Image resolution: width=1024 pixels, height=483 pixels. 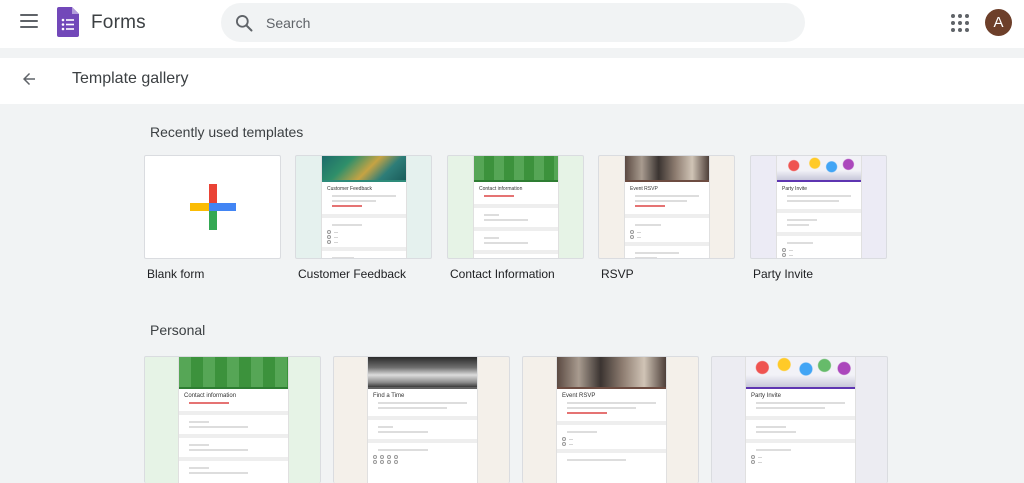 What do you see at coordinates (617, 274) in the screenshot?
I see `rsvp-label: RSVP` at bounding box center [617, 274].